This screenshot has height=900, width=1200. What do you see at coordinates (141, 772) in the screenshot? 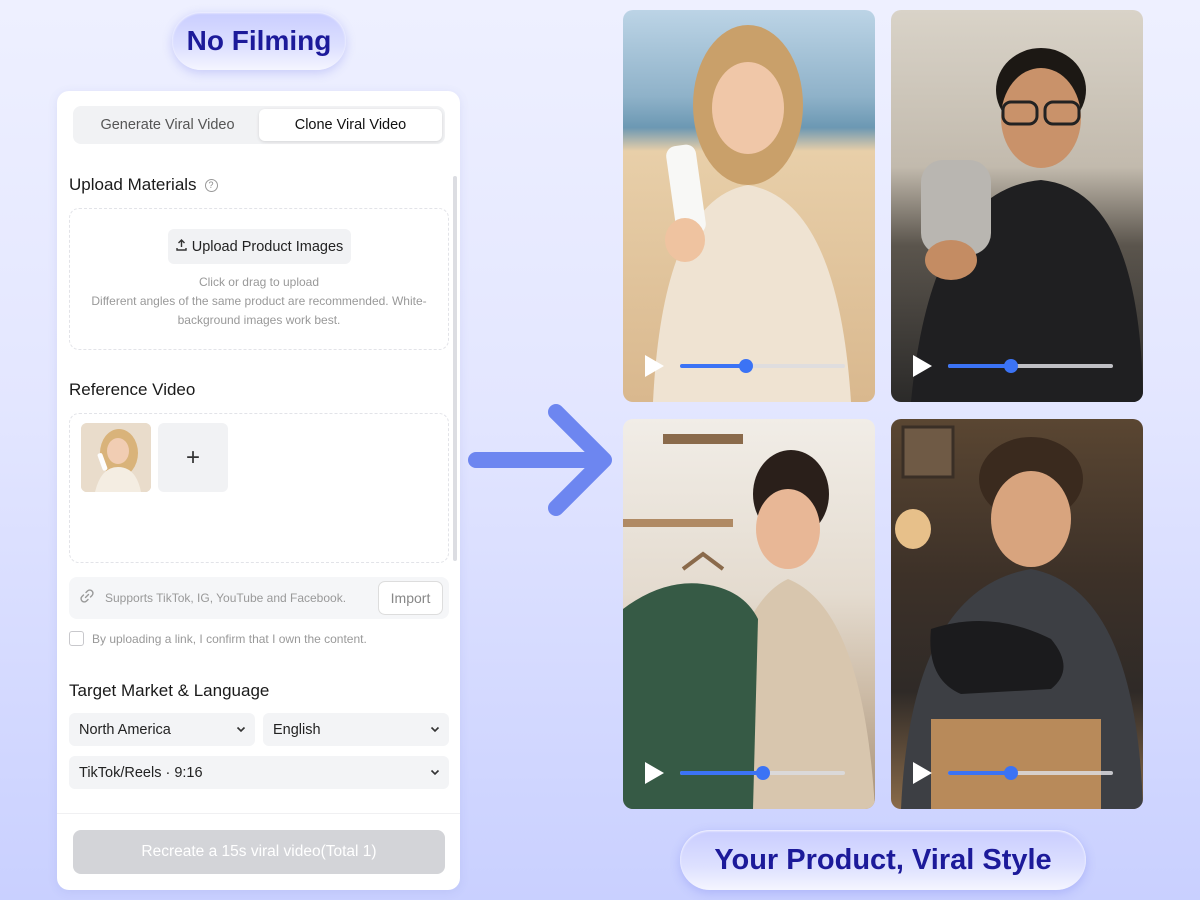
I see `format-value: TikTok/Reels · 9:16` at bounding box center [141, 772].